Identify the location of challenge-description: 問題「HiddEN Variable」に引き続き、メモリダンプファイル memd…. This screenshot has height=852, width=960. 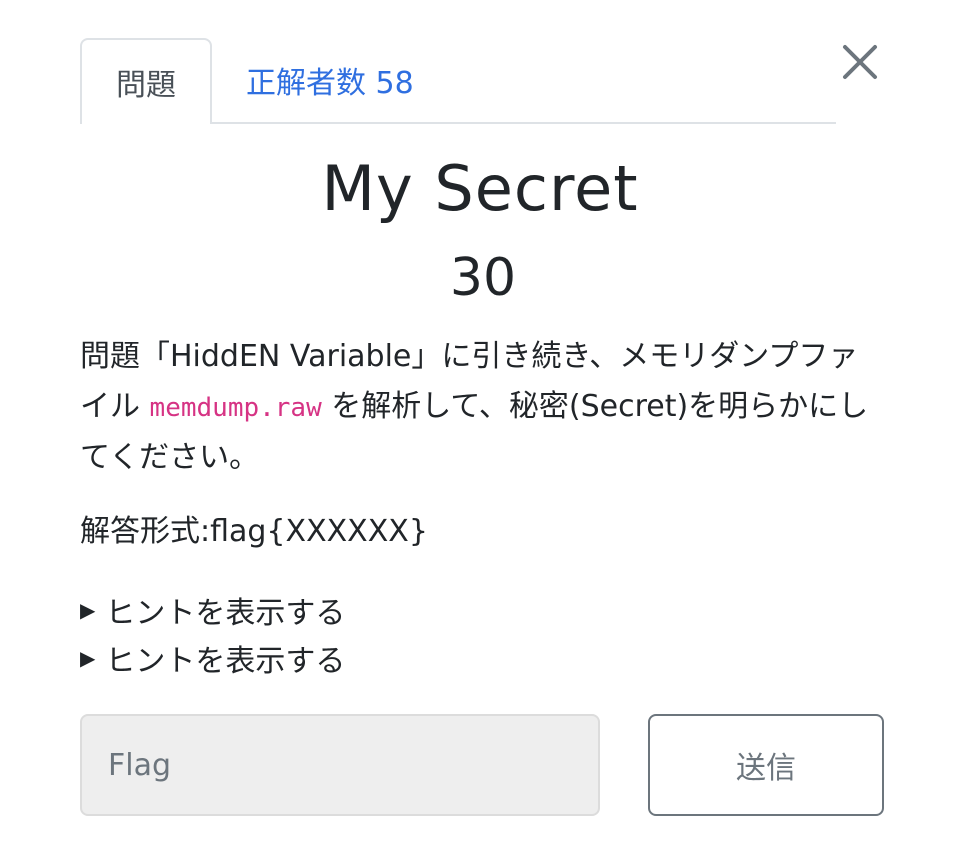
(480, 407).